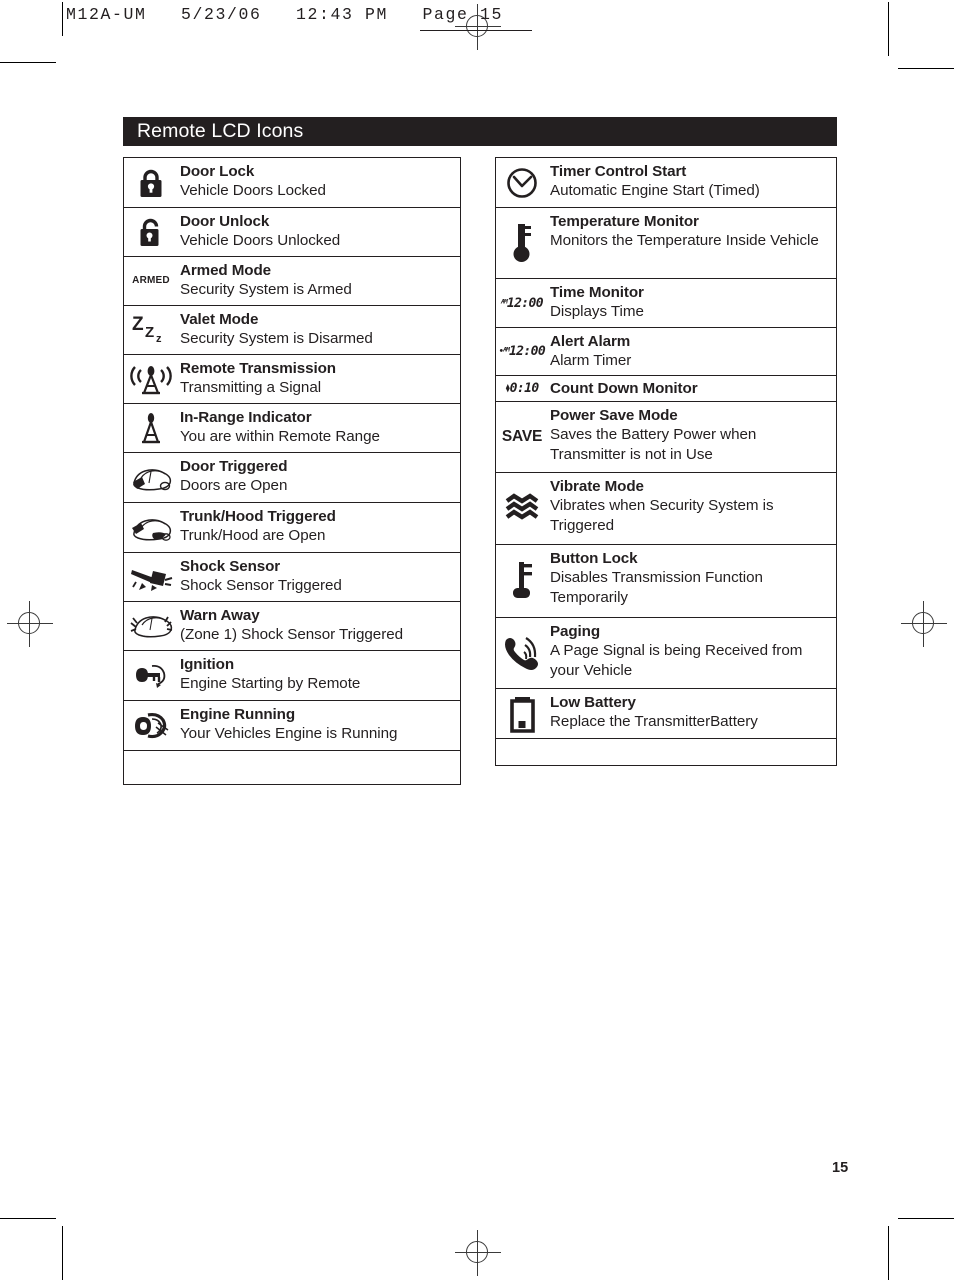  What do you see at coordinates (63, 19) in the screenshot?
I see `crop-mark-top-left-vertical` at bounding box center [63, 19].